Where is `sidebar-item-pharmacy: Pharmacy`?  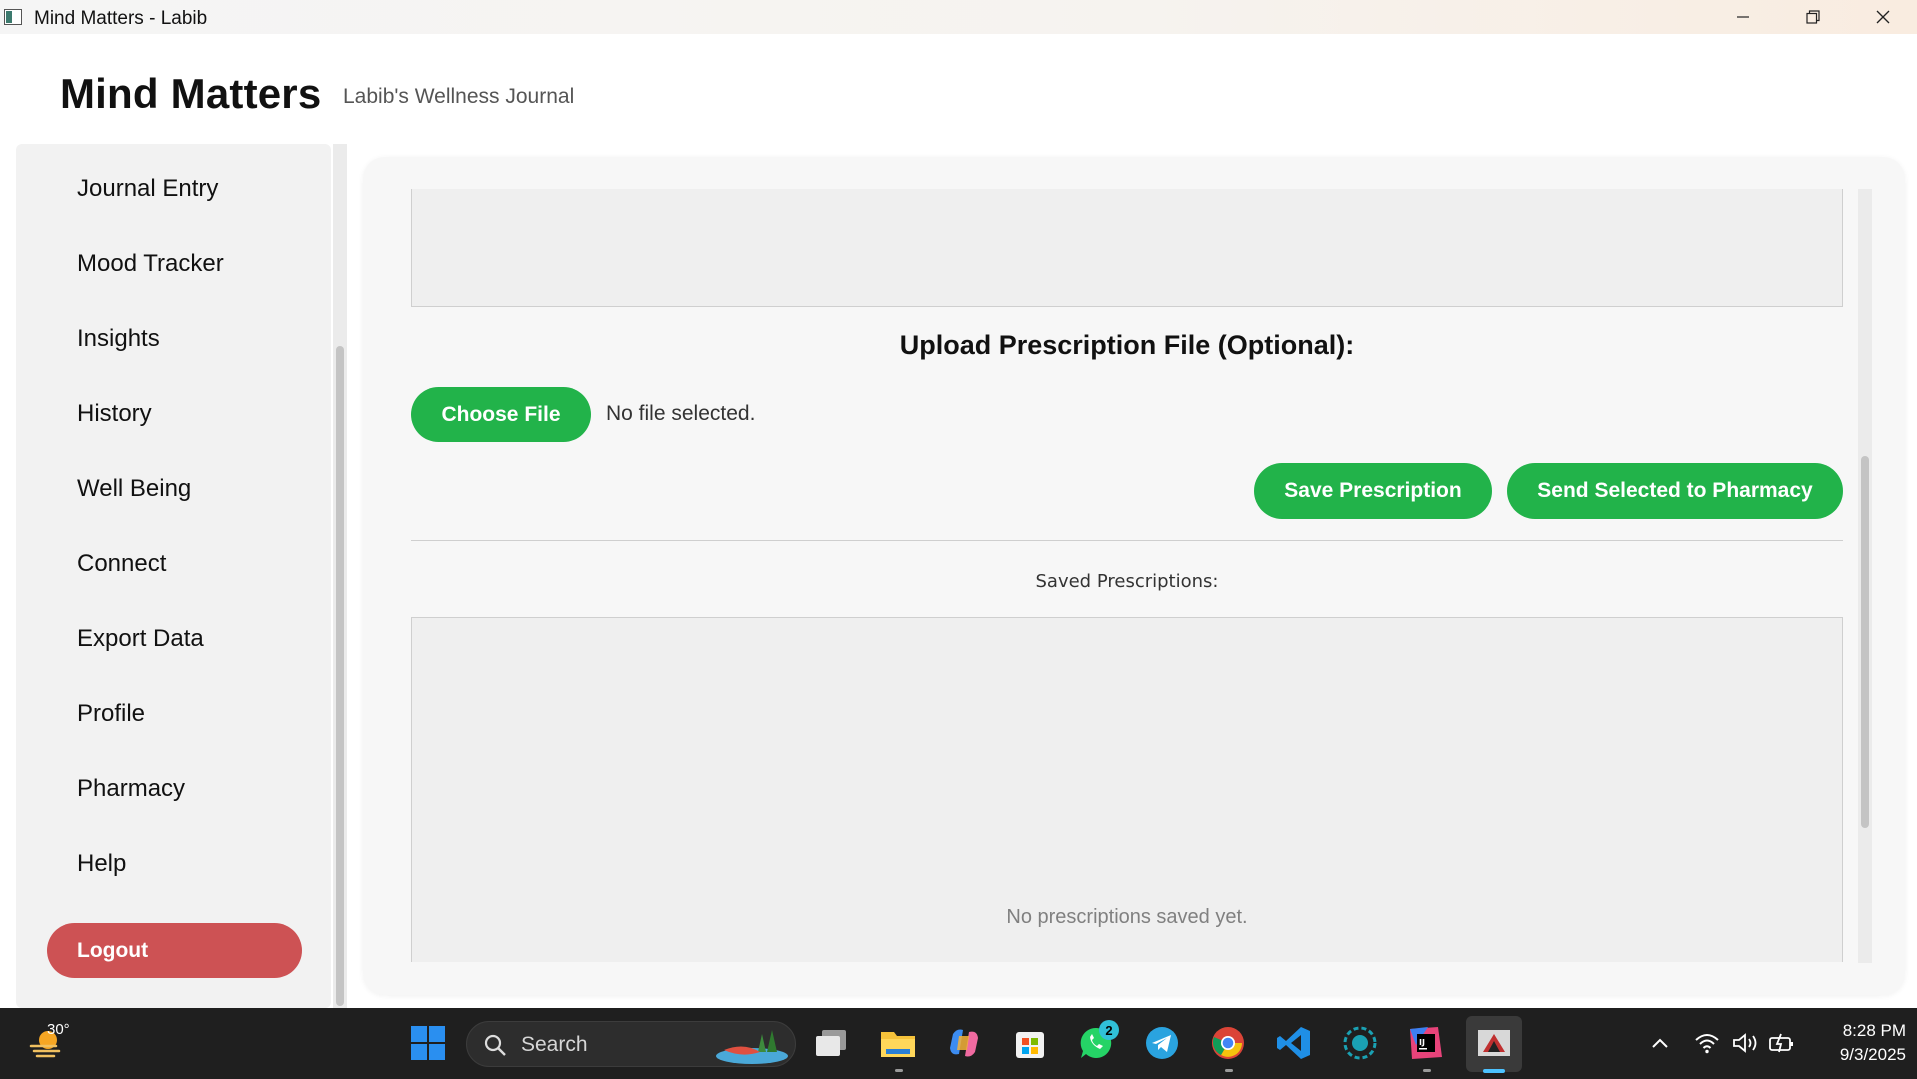 sidebar-item-pharmacy: Pharmacy is located at coordinates (131, 789).